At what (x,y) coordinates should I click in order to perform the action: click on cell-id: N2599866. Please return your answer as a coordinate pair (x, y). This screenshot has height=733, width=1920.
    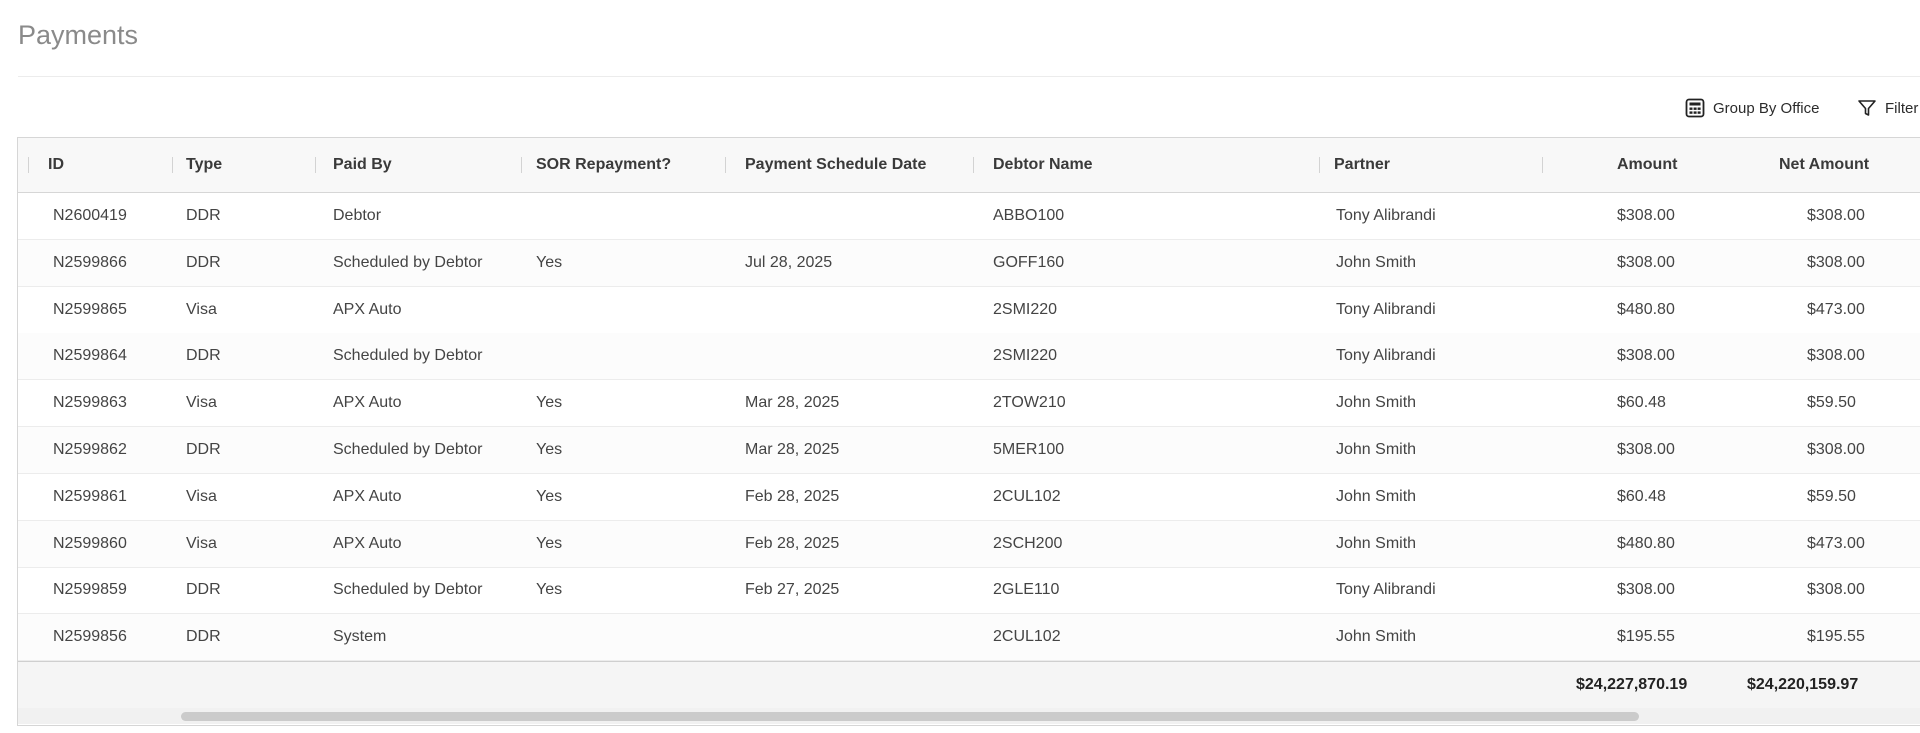
    Looking at the image, I should click on (90, 262).